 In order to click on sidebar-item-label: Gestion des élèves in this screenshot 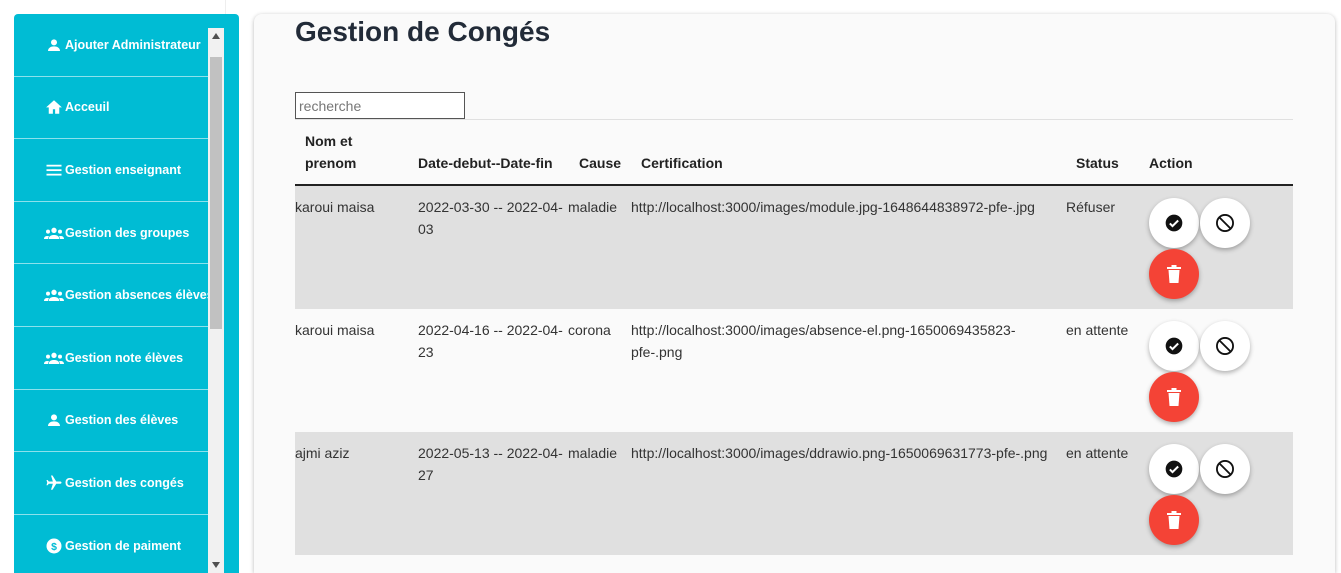, I will do `click(122, 420)`.